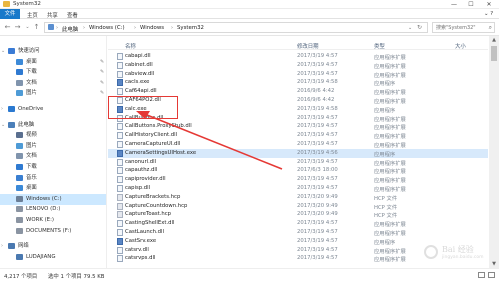 The image size is (499, 281). What do you see at coordinates (317, 170) in the screenshot?
I see `file-date: 2017/6/3 18:00` at bounding box center [317, 170].